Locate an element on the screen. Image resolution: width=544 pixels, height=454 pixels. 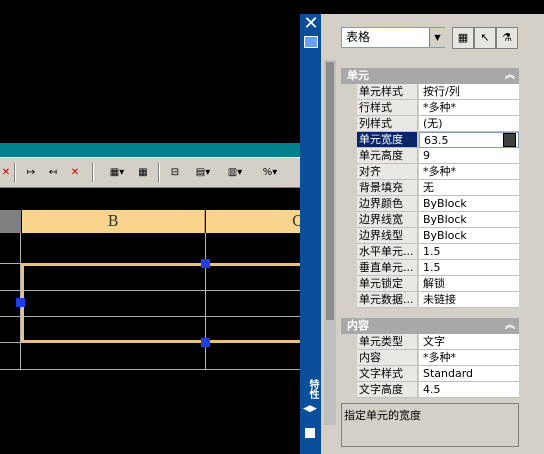
insert-column-right-icon: ↤ is located at coordinates (53, 172).